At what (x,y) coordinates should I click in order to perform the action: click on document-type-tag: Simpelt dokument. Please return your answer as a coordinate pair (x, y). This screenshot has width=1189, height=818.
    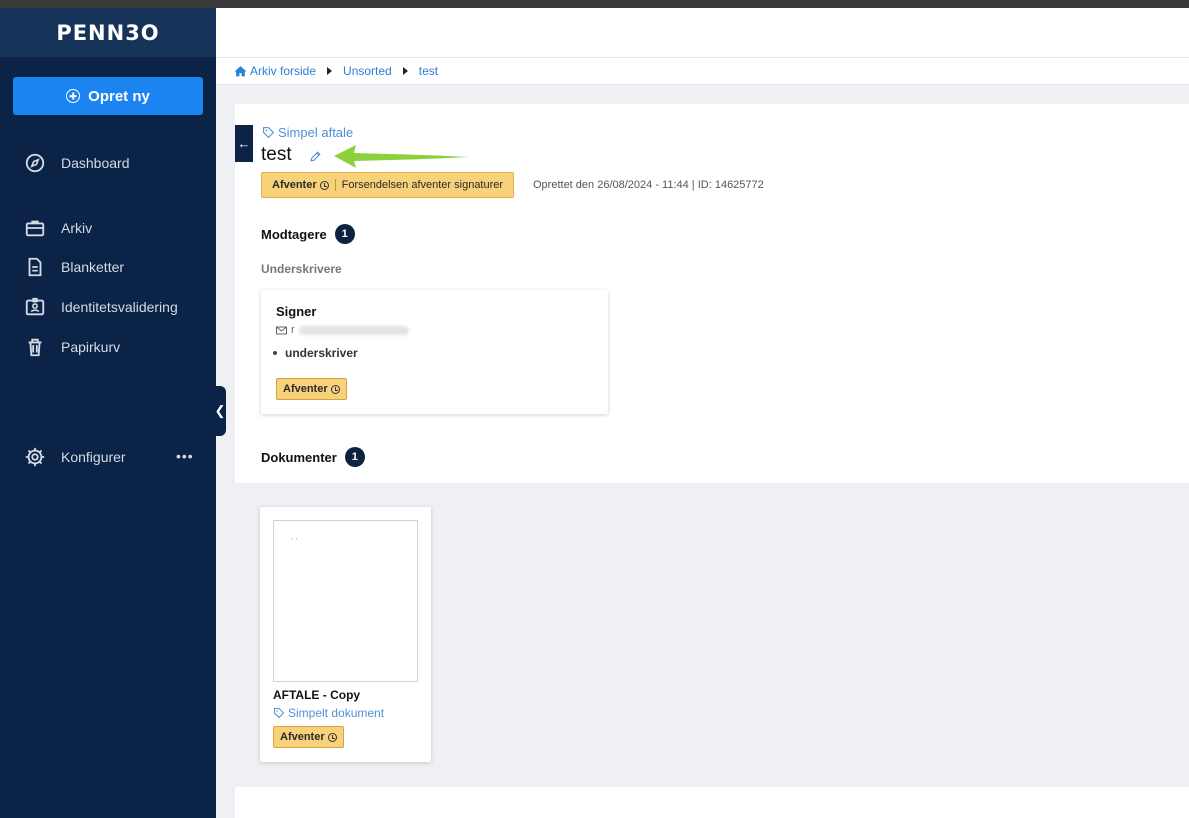
    Looking at the image, I should click on (328, 713).